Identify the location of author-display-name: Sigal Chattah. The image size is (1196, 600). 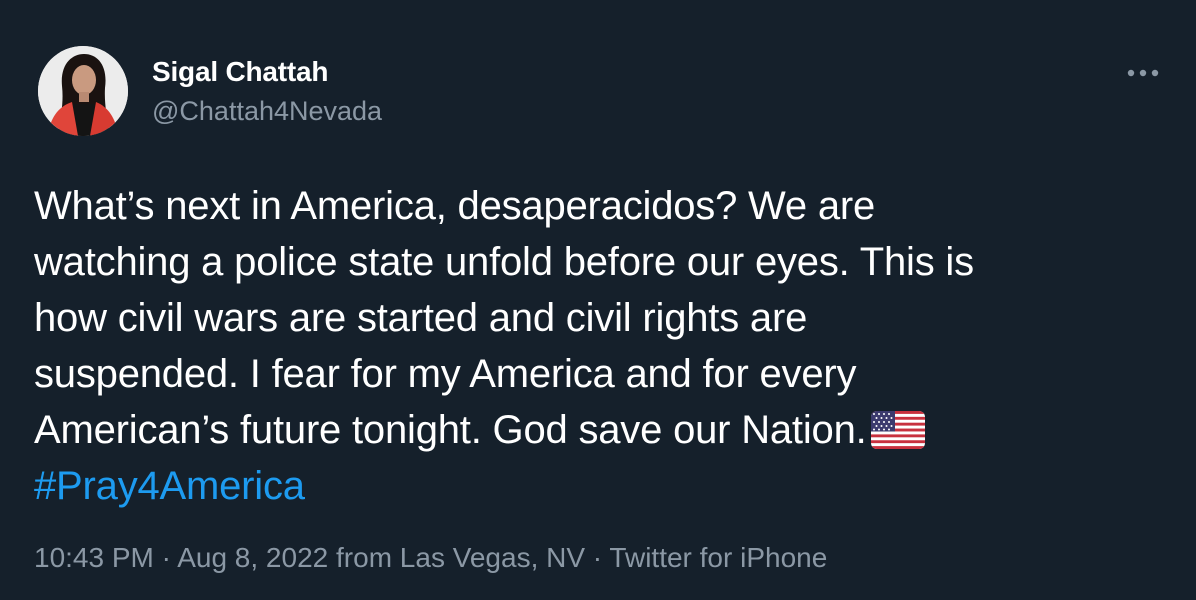
(240, 72).